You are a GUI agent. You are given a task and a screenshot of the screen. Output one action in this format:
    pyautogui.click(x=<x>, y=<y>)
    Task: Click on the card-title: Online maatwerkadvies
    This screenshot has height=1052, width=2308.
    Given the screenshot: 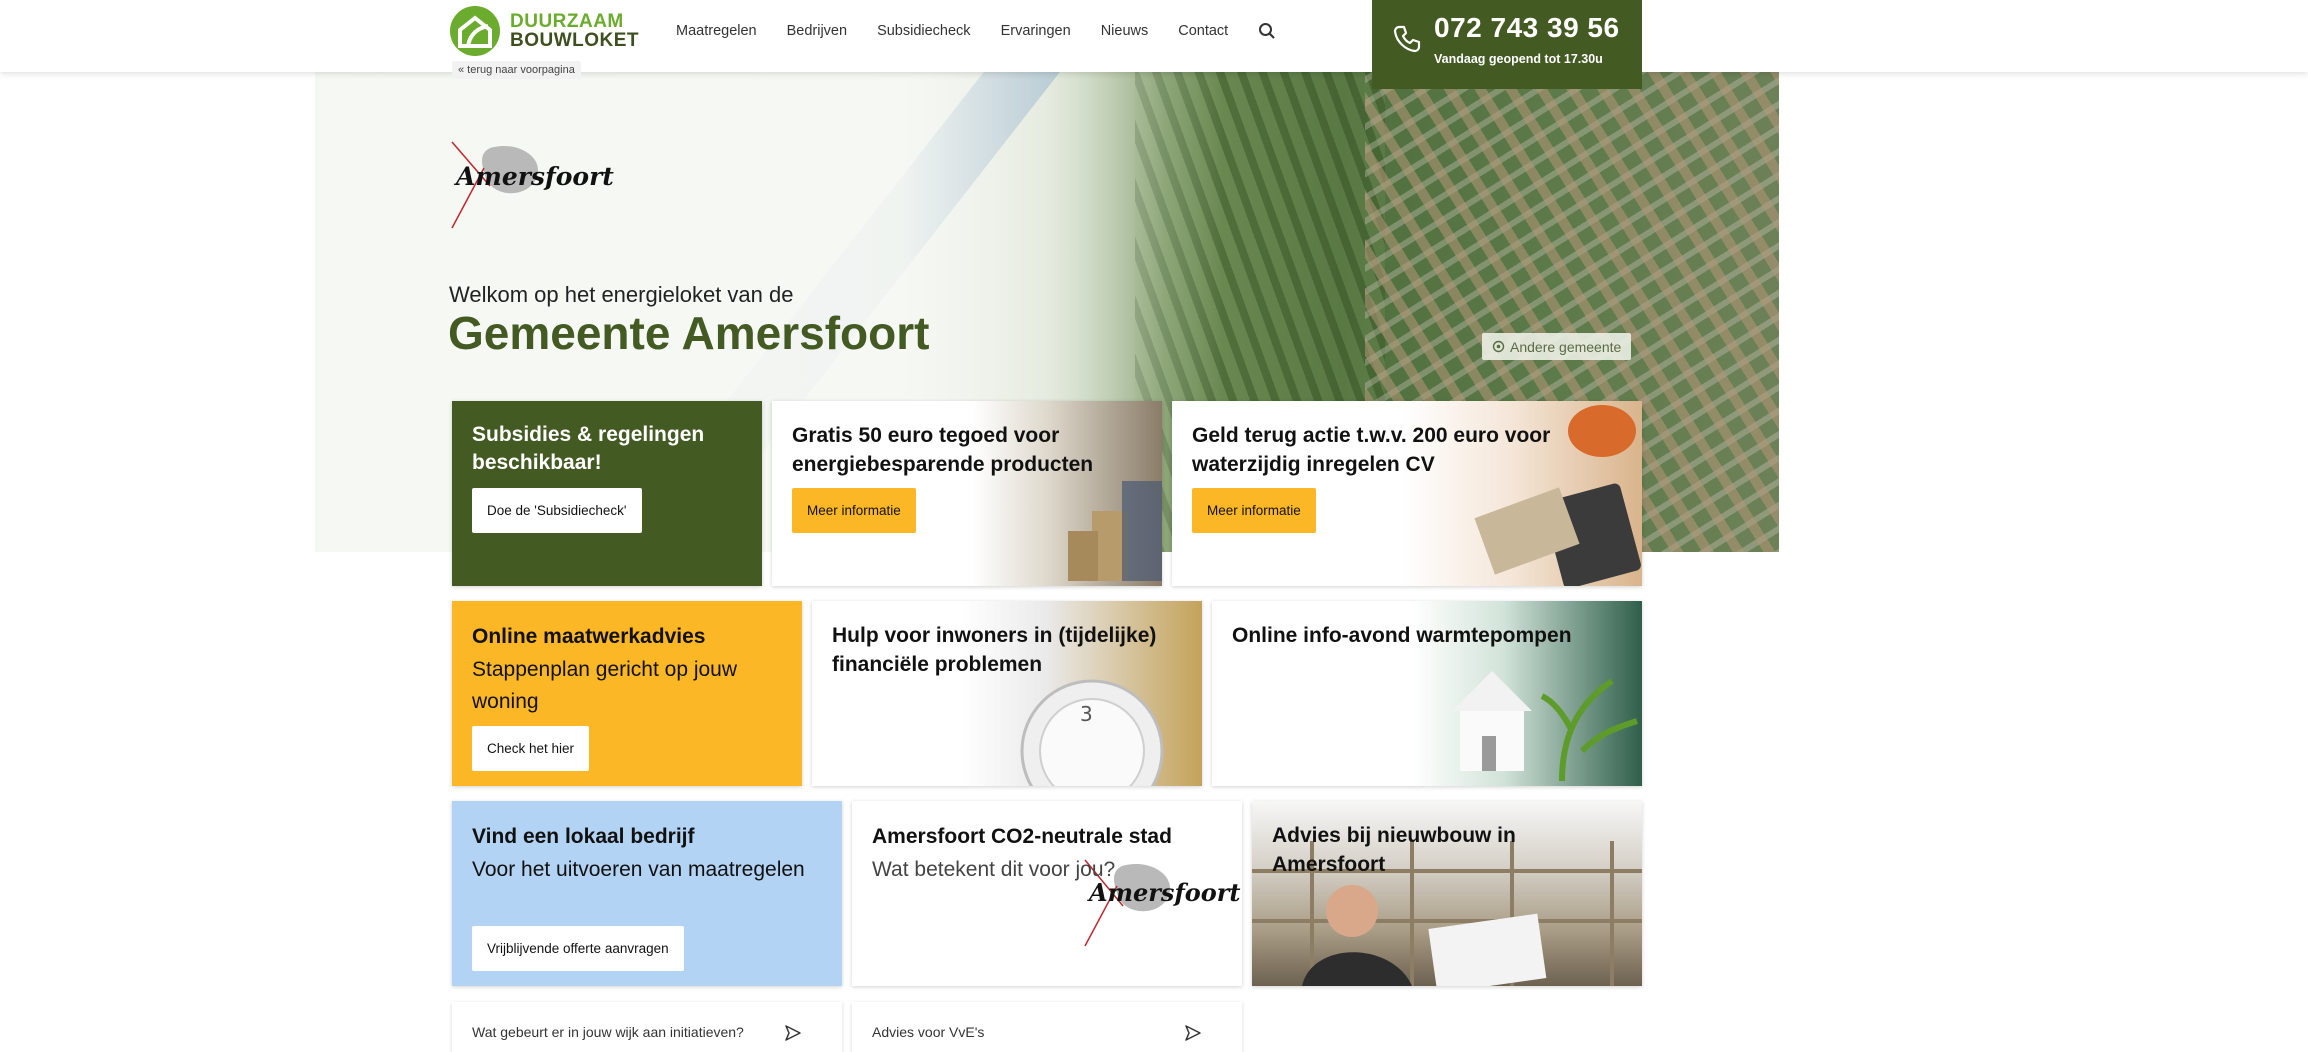 What is the action you would take?
    pyautogui.click(x=589, y=636)
    